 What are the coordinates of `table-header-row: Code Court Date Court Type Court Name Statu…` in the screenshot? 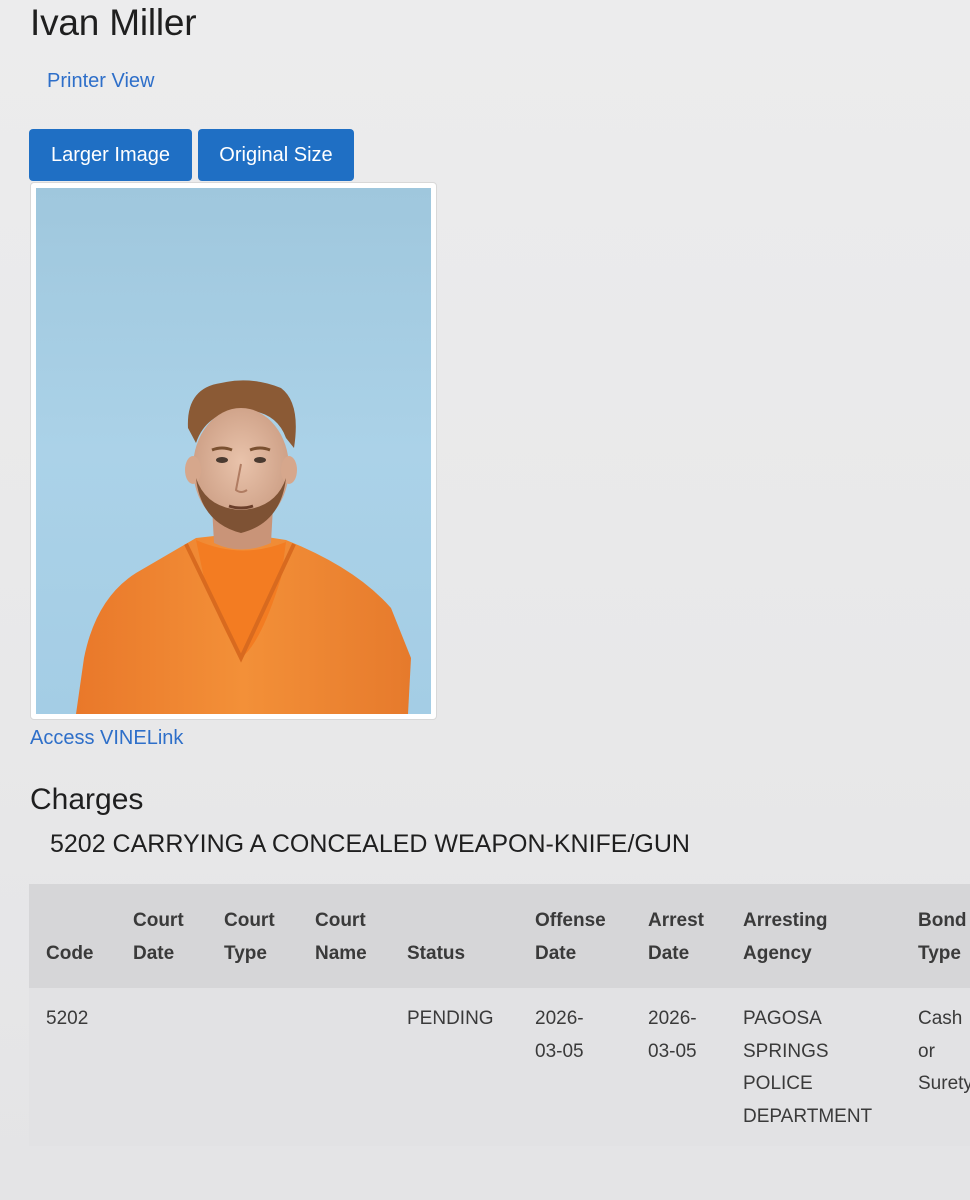 It's located at (499, 936).